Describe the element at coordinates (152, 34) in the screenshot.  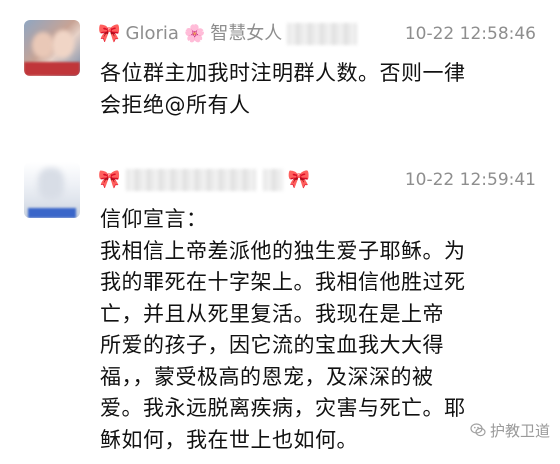
I see `sender-name: Gloria` at that location.